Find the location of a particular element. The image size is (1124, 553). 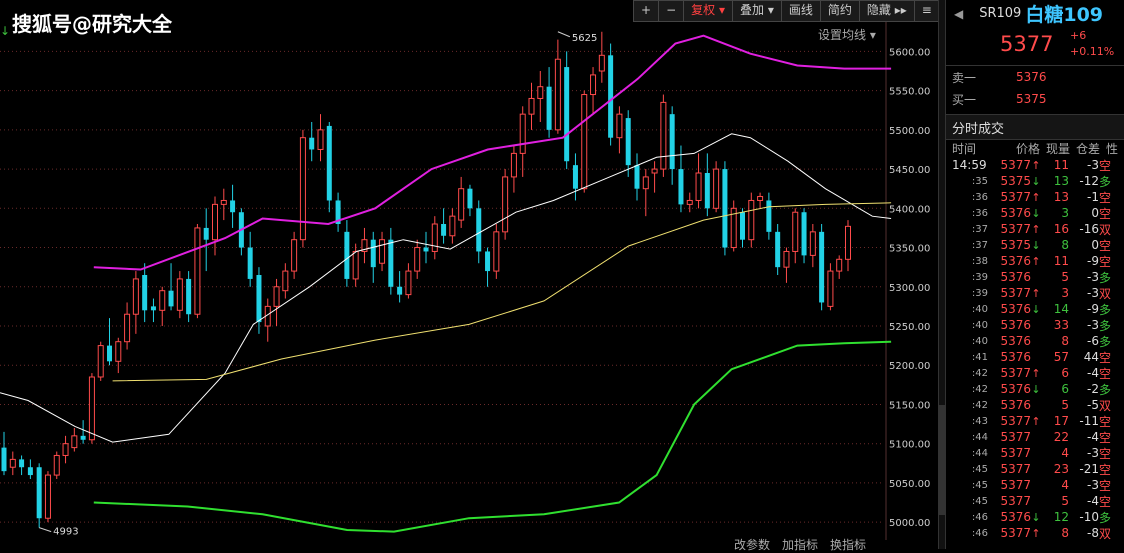

chart-scrollbar is located at coordinates (941, 274).